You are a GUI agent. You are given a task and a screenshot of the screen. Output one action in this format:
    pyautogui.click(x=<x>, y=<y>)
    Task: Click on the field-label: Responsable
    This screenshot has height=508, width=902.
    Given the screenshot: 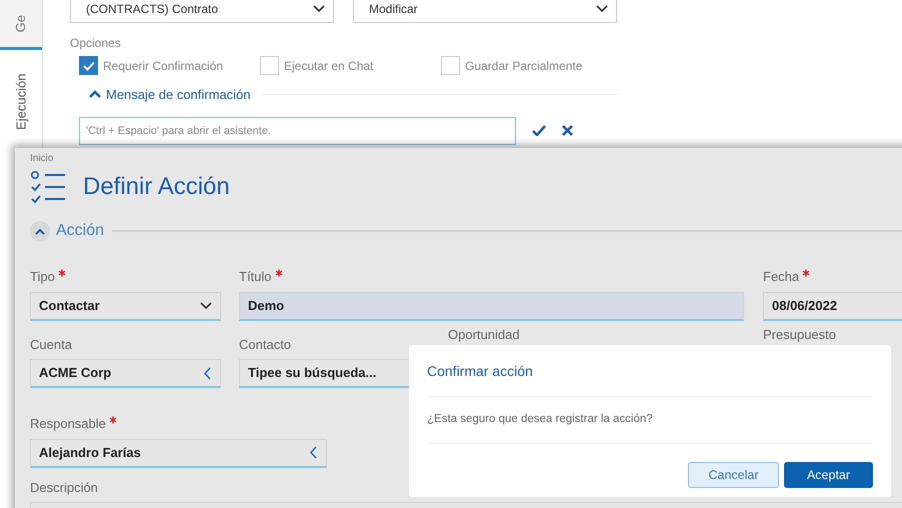 What is the action you would take?
    pyautogui.click(x=68, y=423)
    